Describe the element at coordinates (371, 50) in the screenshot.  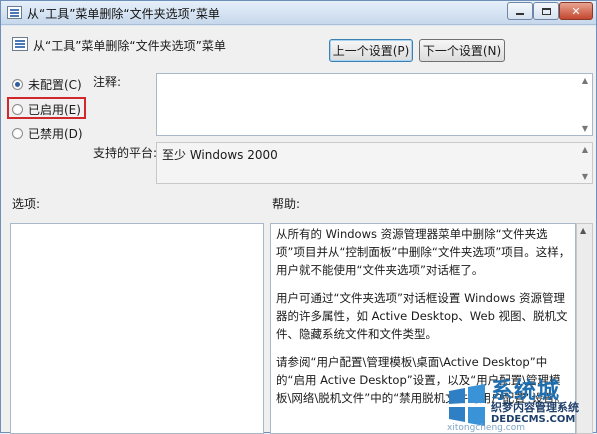
I see `previous-setting-button: 上一个设置(P)` at that location.